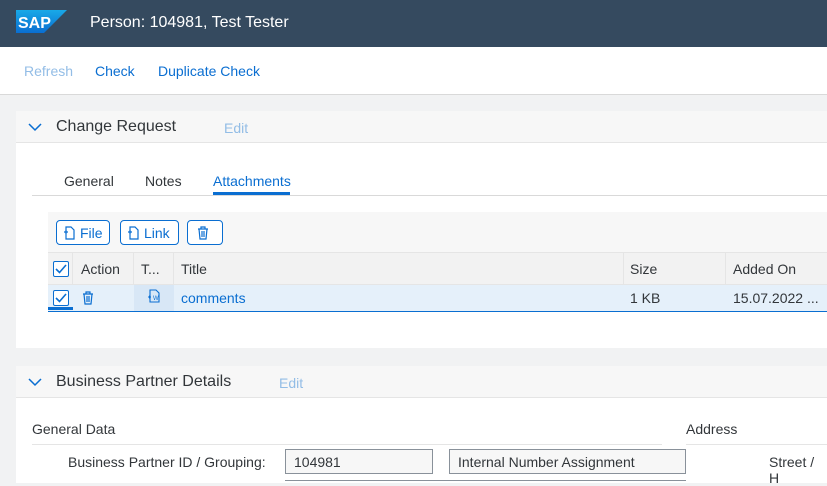 This screenshot has width=827, height=486. Describe the element at coordinates (236, 128) in the screenshot. I see `change-request-edit-link: Edit` at that location.